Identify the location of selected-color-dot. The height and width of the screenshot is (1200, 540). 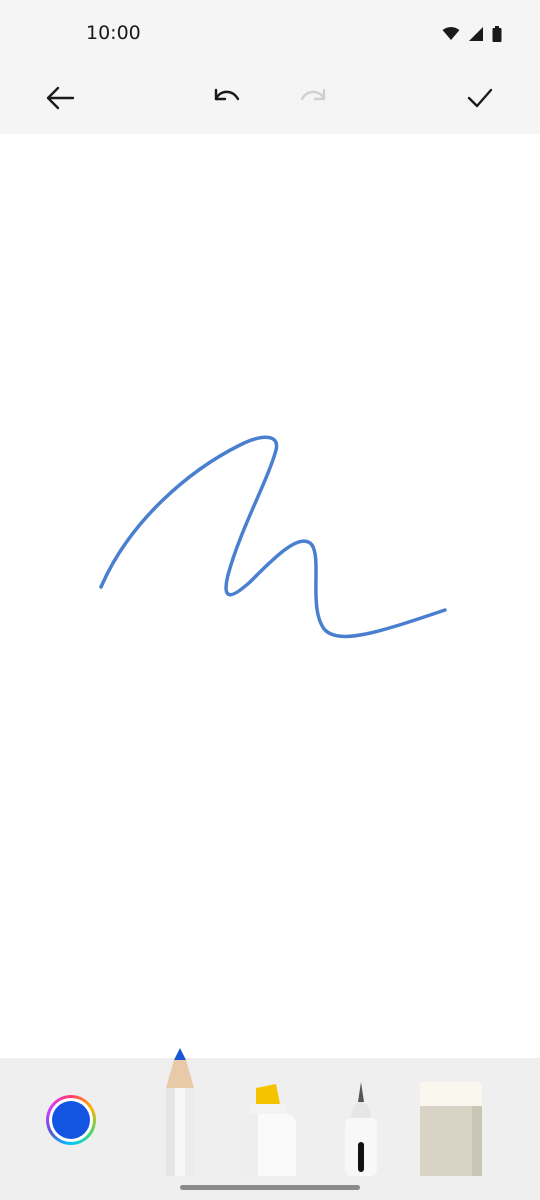
(71, 1120).